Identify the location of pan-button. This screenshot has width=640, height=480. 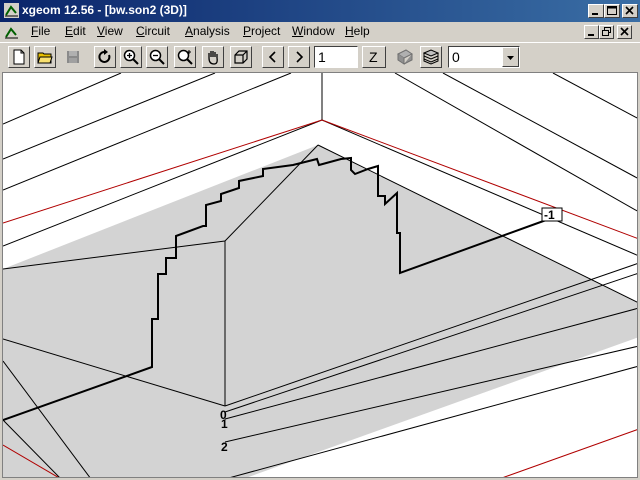
(213, 57).